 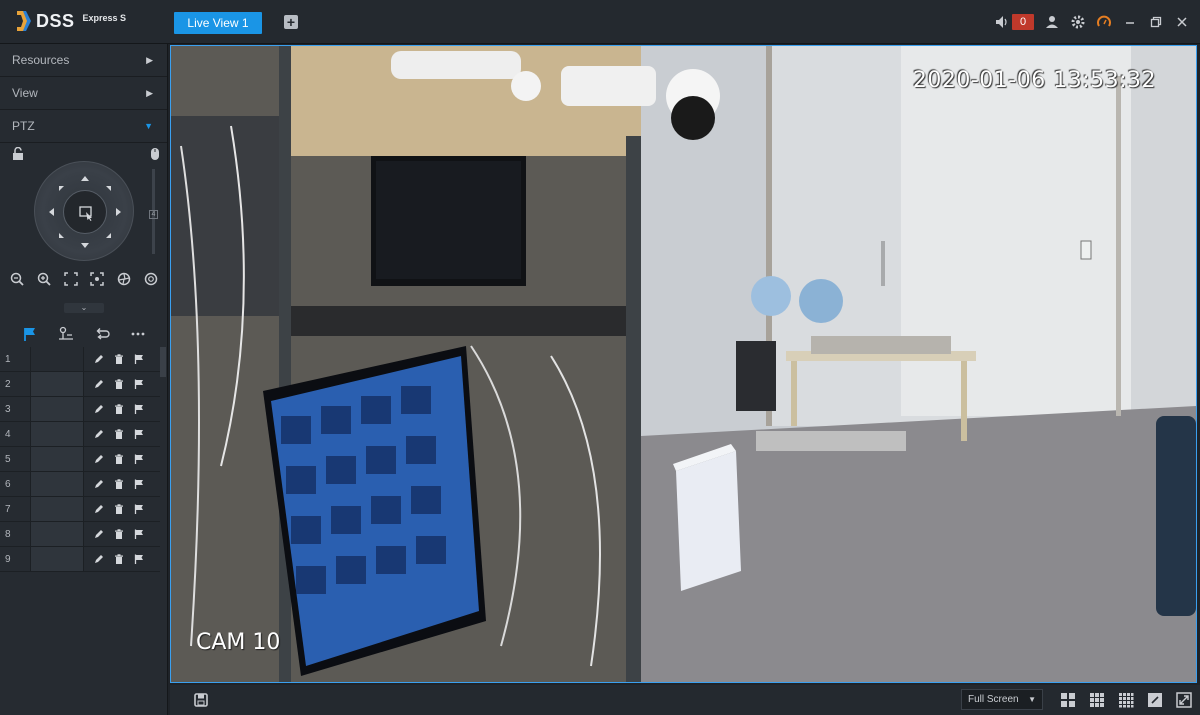 I want to click on section-resources: Resources ▶, so click(x=83, y=60).